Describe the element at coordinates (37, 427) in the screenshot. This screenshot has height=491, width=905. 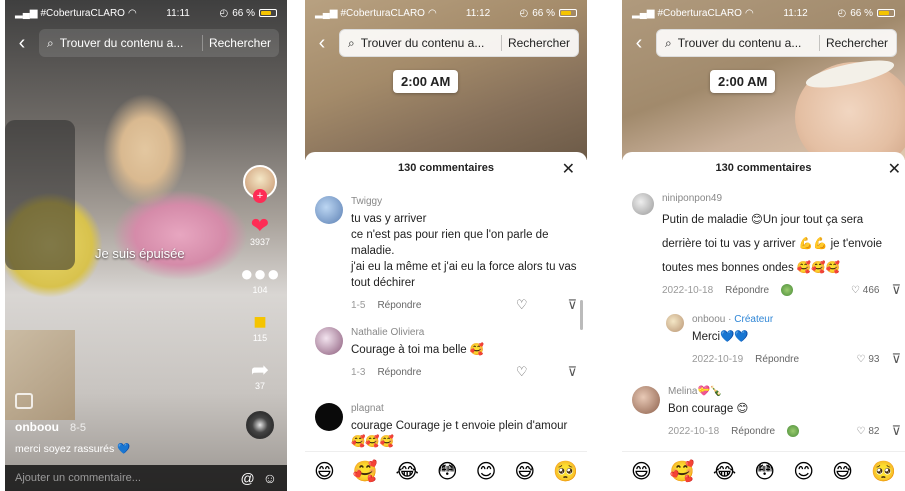
I see `creator-handle: onboou` at that location.